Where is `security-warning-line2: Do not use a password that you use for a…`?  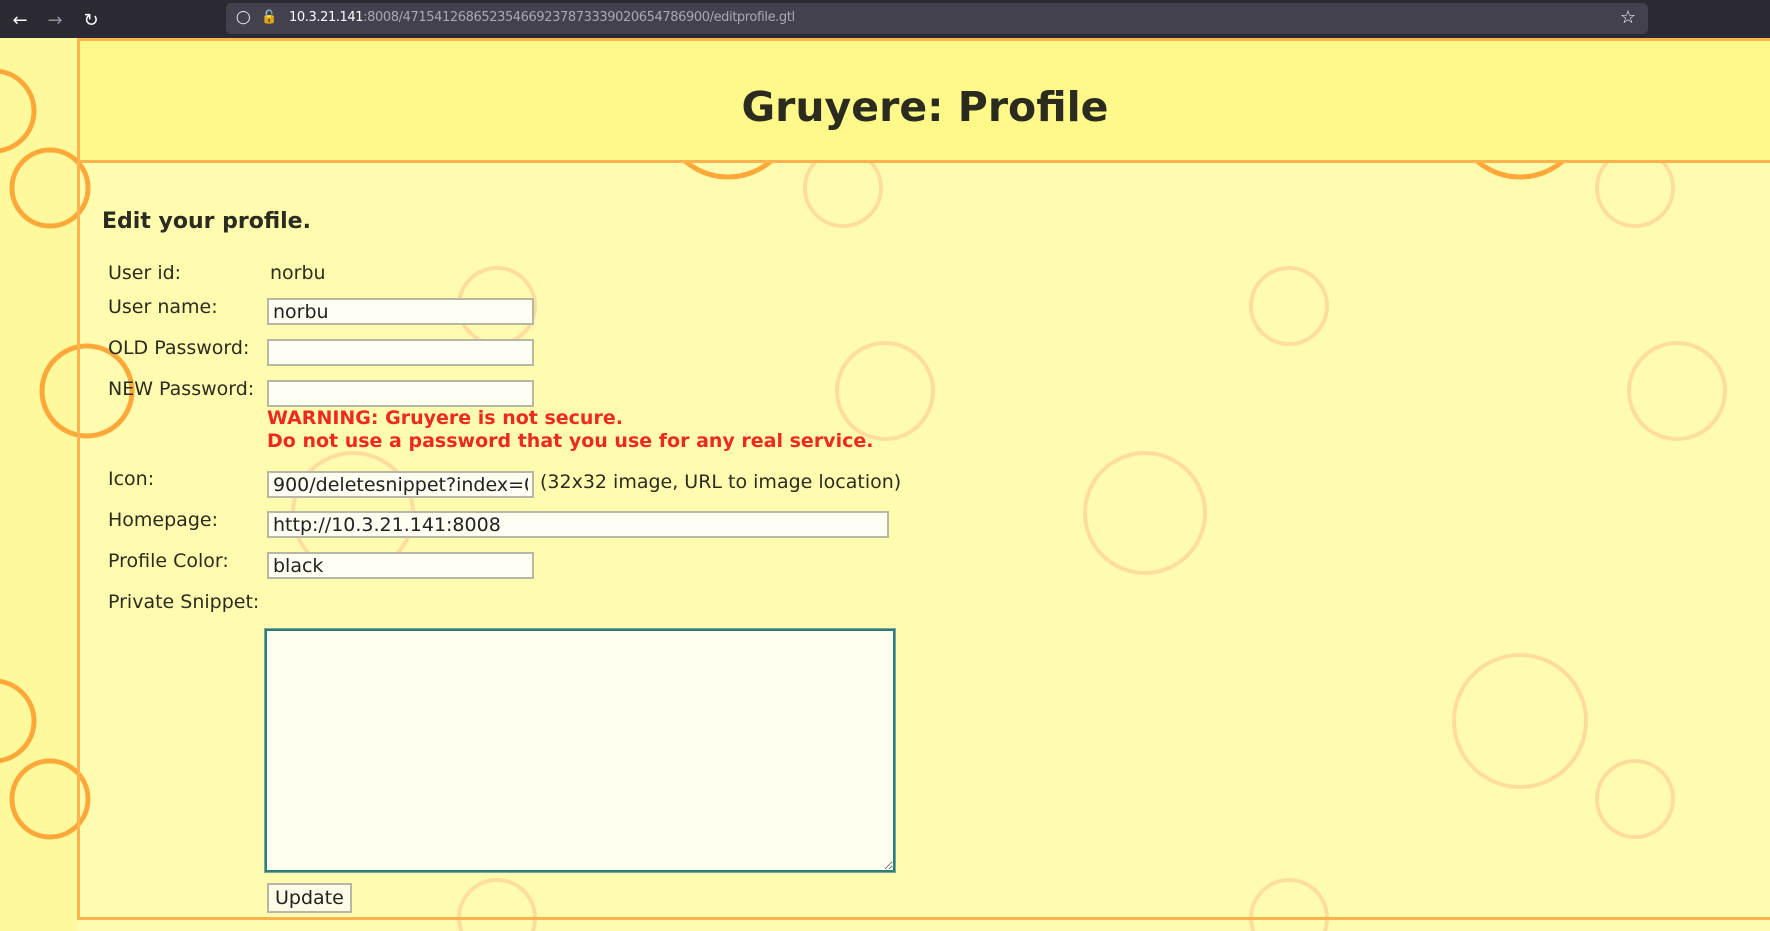
security-warning-line2: Do not use a password that you use for a… is located at coordinates (570, 441).